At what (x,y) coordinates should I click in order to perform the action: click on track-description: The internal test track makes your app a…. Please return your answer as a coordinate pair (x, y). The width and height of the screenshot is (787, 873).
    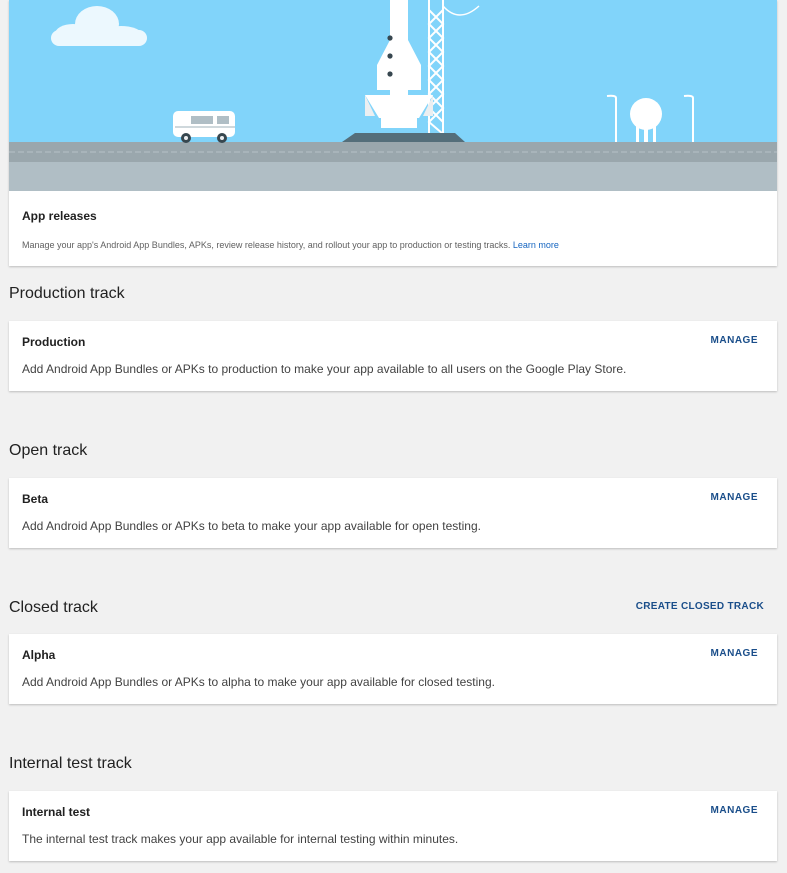
    Looking at the image, I should click on (240, 839).